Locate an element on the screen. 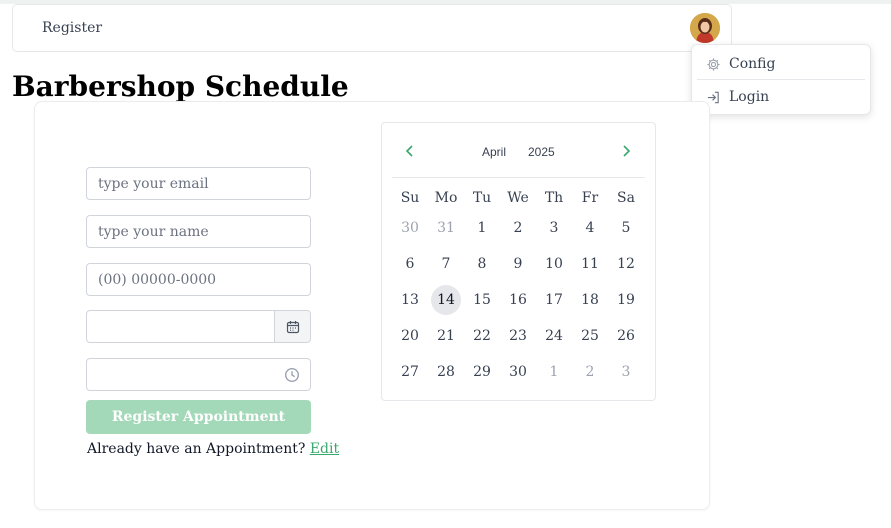  calendar-weekday: Fr is located at coordinates (590, 198).